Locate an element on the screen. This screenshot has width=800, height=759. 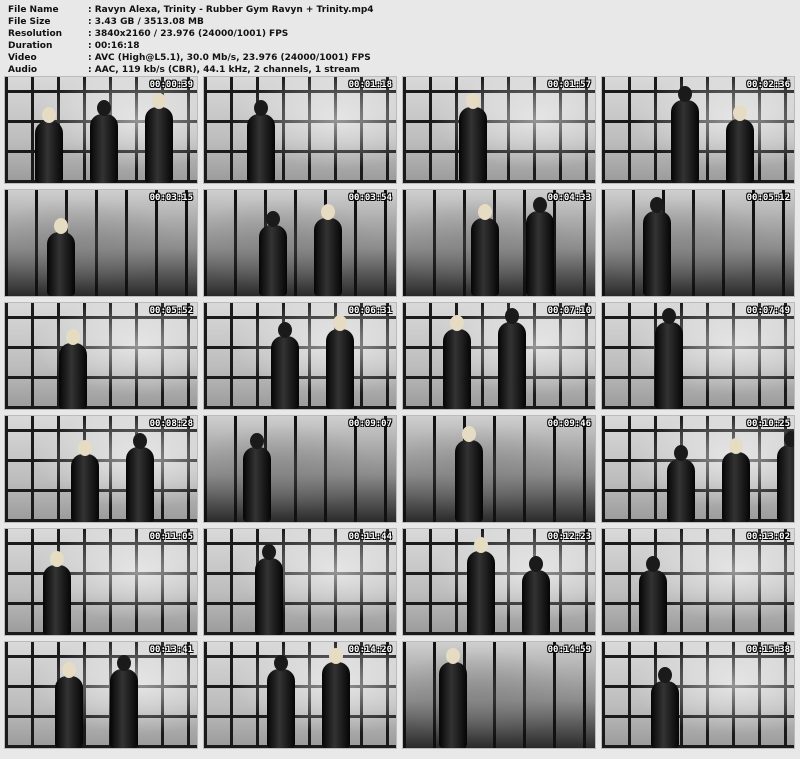
thumbnail-timestamp: 00:13:02 is located at coordinates (768, 537).